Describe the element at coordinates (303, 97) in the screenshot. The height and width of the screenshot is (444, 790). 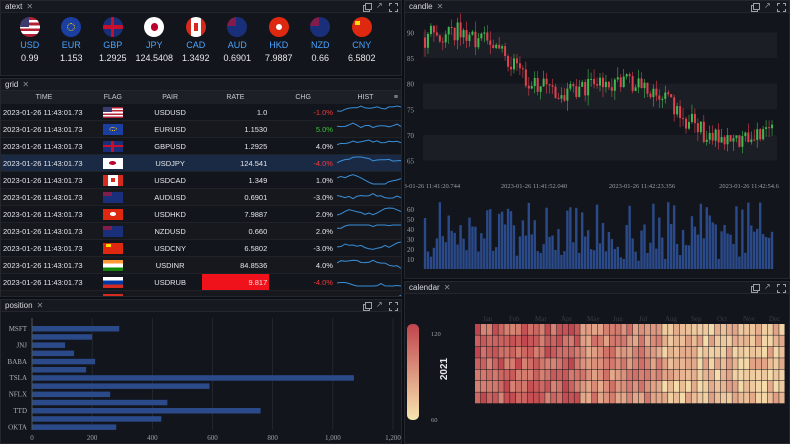
I see `col-chg: CHG` at that location.